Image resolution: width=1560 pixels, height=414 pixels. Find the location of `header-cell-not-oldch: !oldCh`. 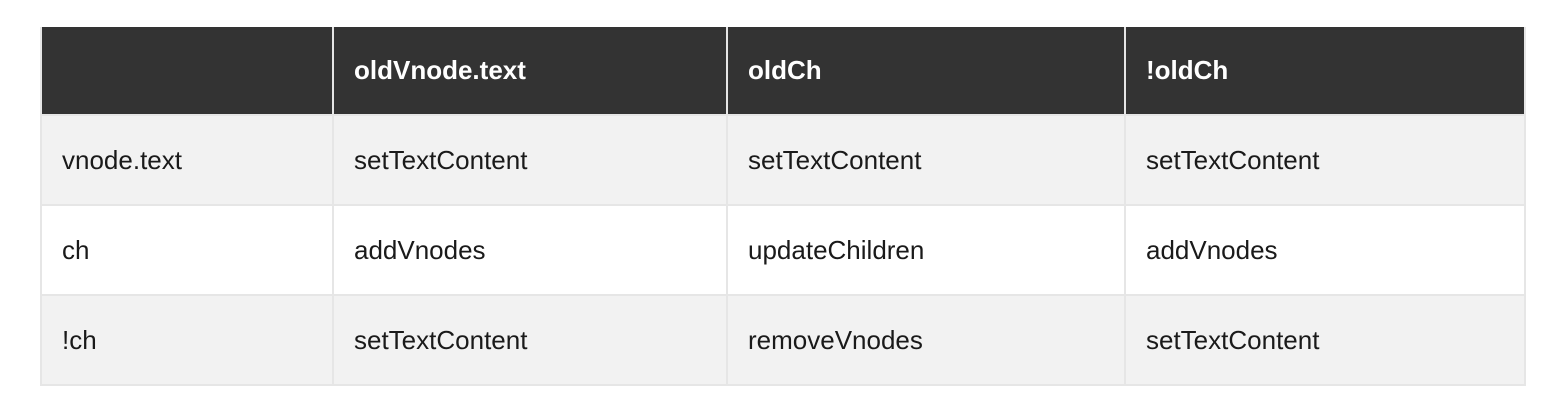

header-cell-not-oldch: !oldCh is located at coordinates (1325, 71).